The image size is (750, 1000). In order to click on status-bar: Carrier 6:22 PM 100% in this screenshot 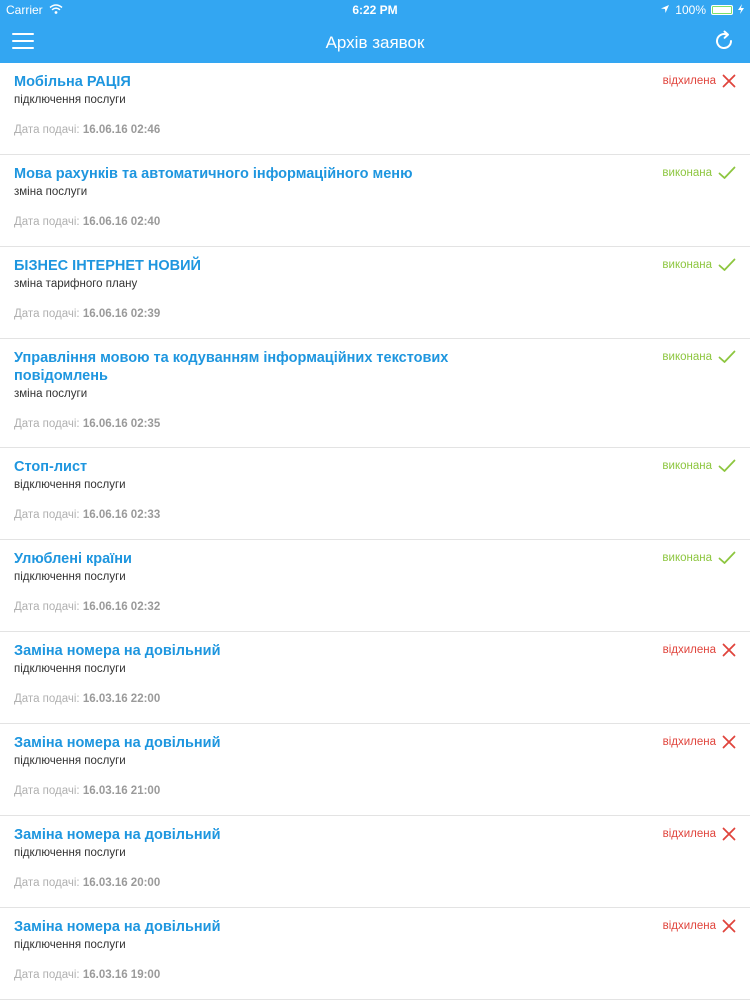, I will do `click(375, 10)`.